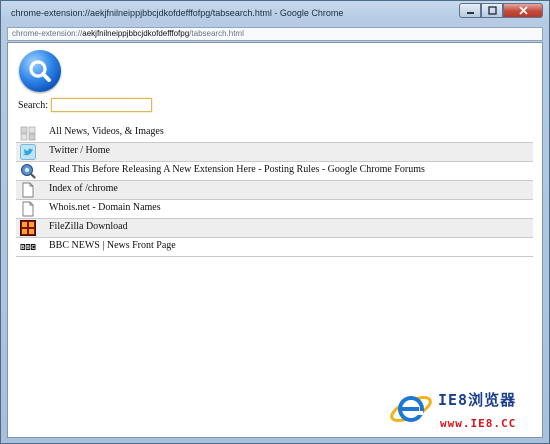 Image resolution: width=550 pixels, height=444 pixels. I want to click on result-row: All News, Videos, & Images, so click(274, 133).